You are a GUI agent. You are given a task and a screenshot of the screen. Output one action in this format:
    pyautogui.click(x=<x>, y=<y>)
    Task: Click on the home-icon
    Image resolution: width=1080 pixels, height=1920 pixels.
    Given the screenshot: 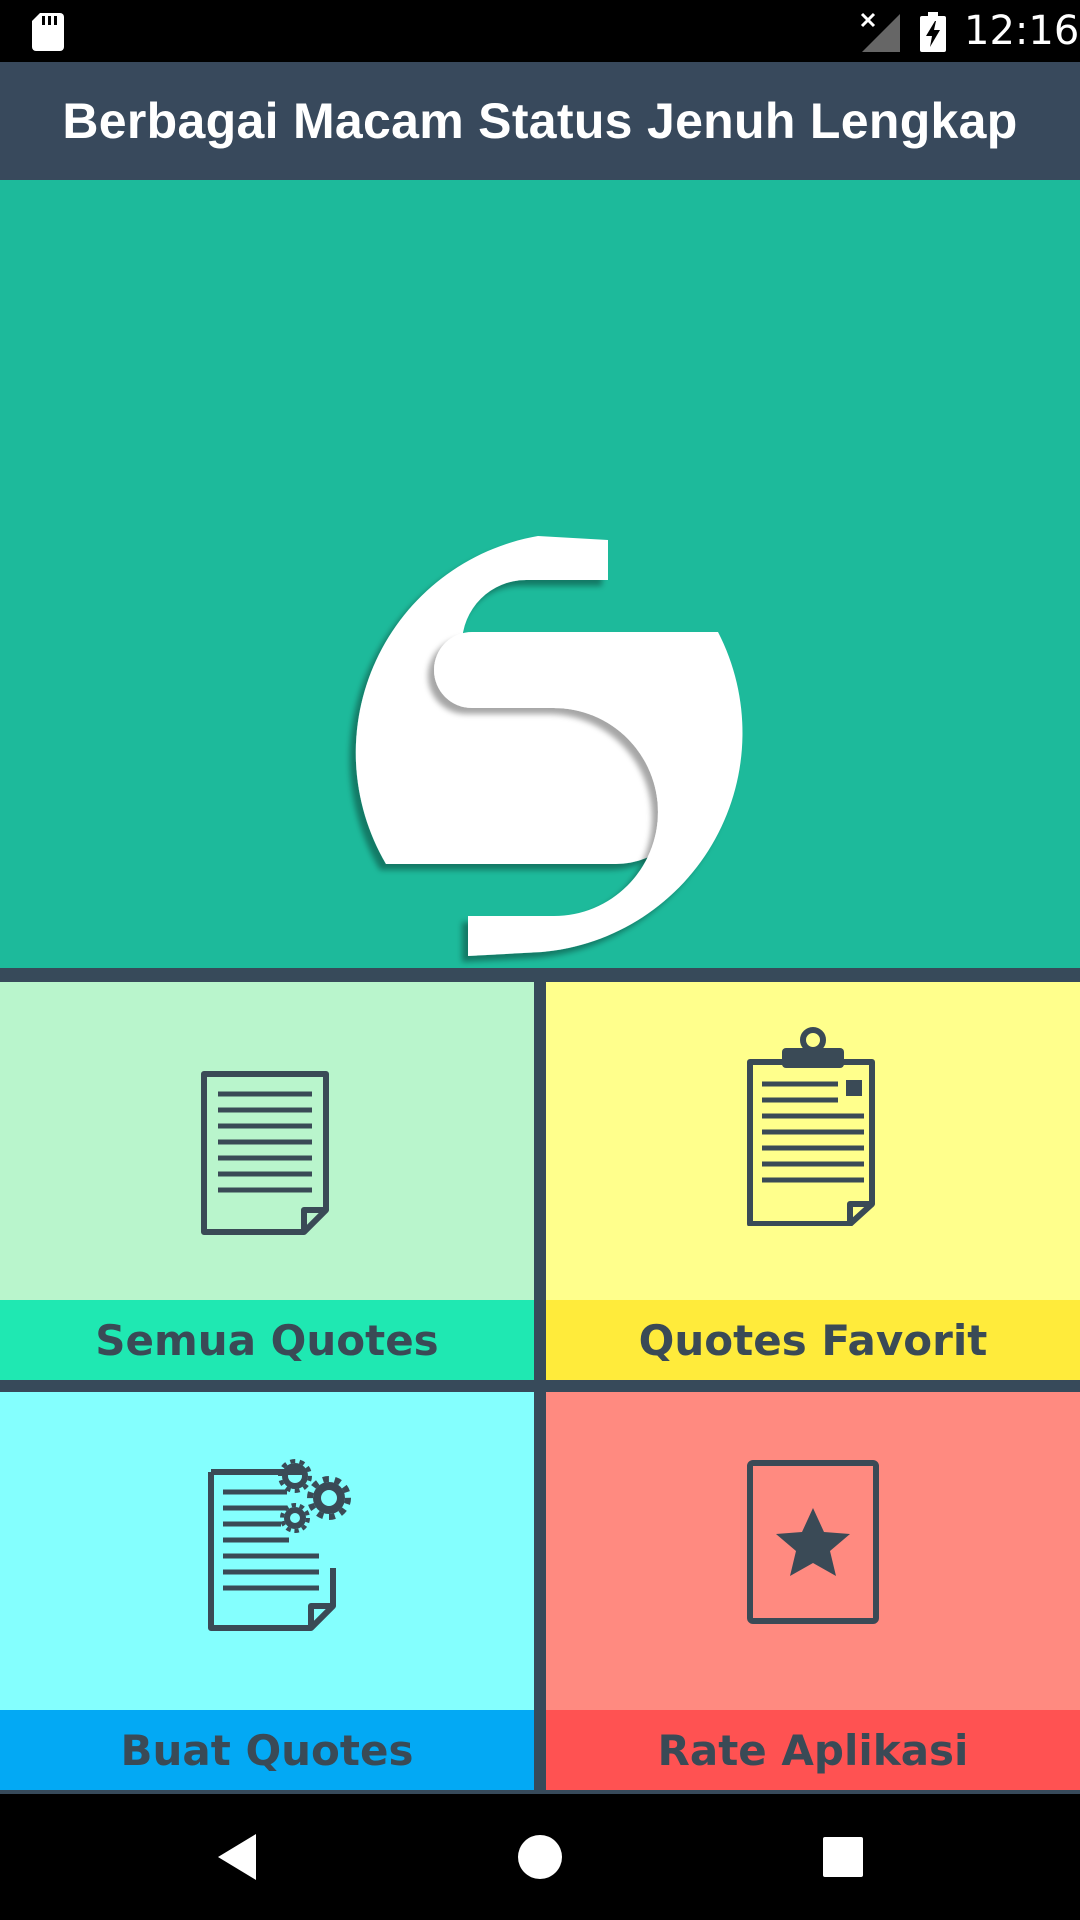 What is the action you would take?
    pyautogui.click(x=540, y=1857)
    